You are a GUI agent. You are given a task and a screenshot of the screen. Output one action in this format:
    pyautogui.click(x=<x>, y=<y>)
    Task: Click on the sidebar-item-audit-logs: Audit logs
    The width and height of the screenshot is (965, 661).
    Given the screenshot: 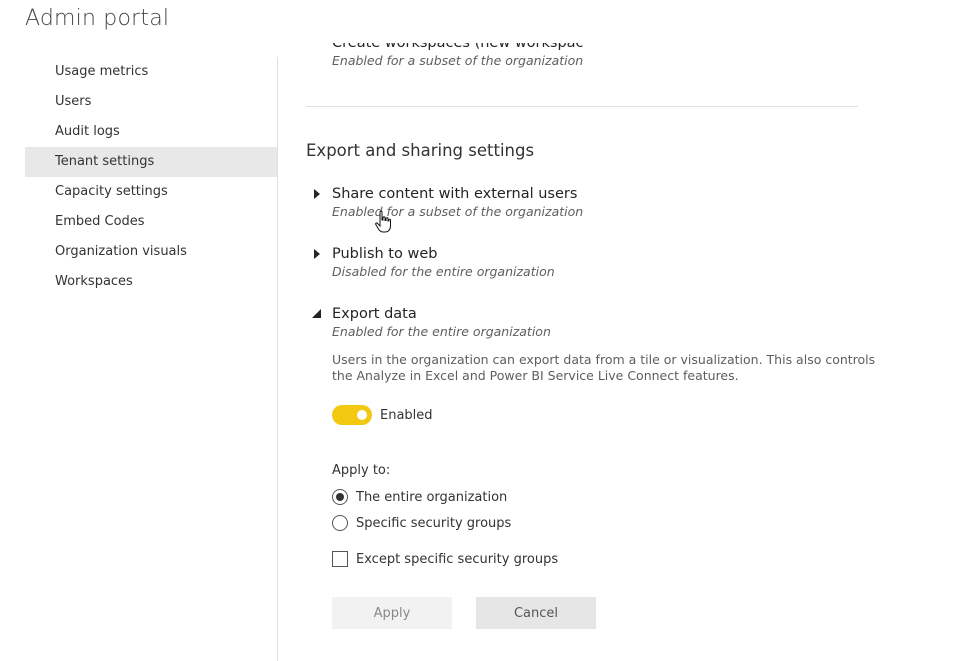 What is the action you would take?
    pyautogui.click(x=151, y=132)
    